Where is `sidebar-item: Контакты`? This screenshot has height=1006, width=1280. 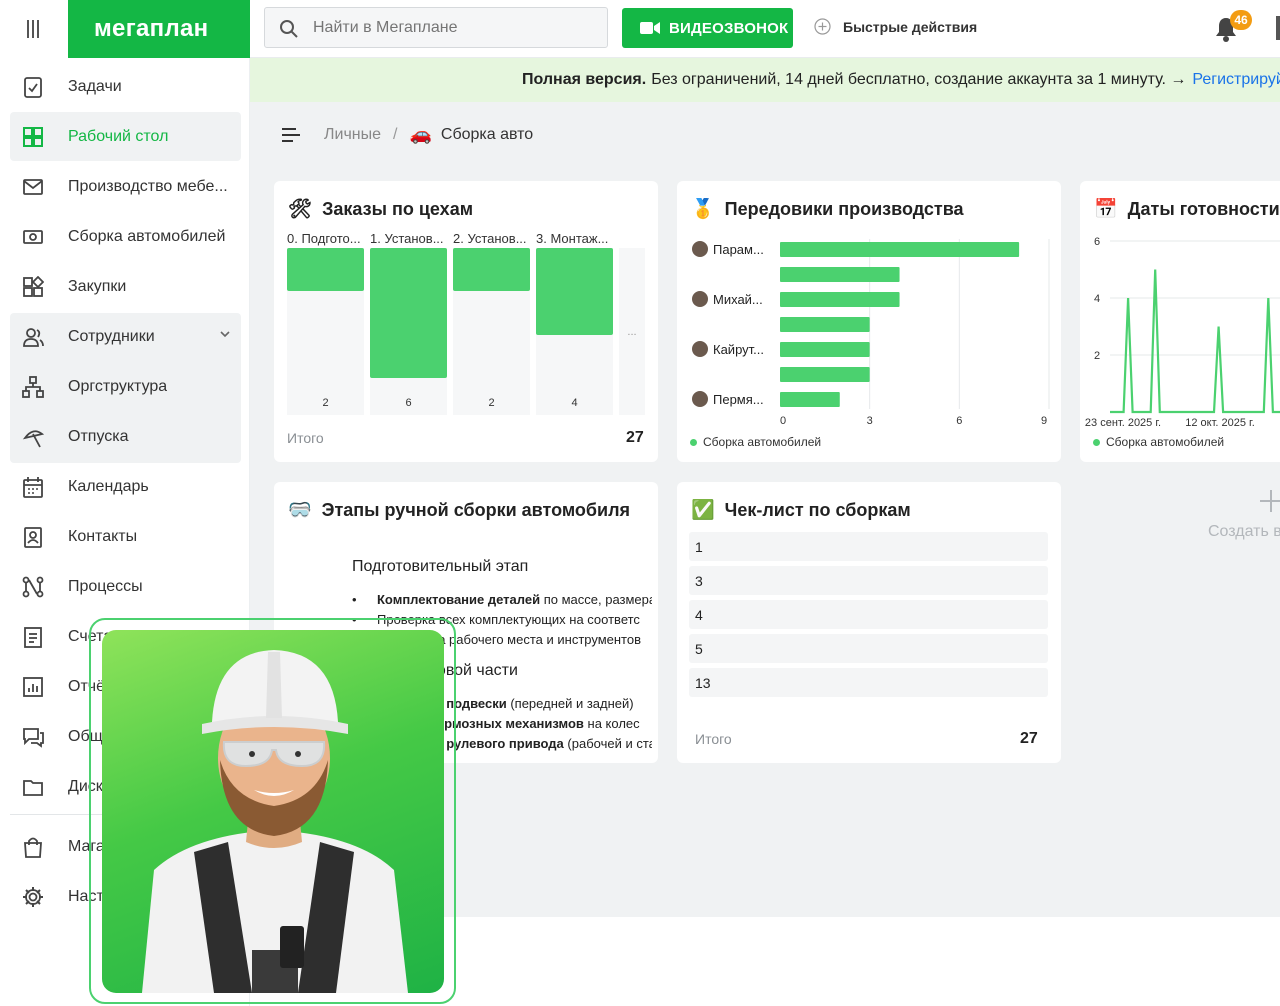 sidebar-item: Контакты is located at coordinates (125, 536).